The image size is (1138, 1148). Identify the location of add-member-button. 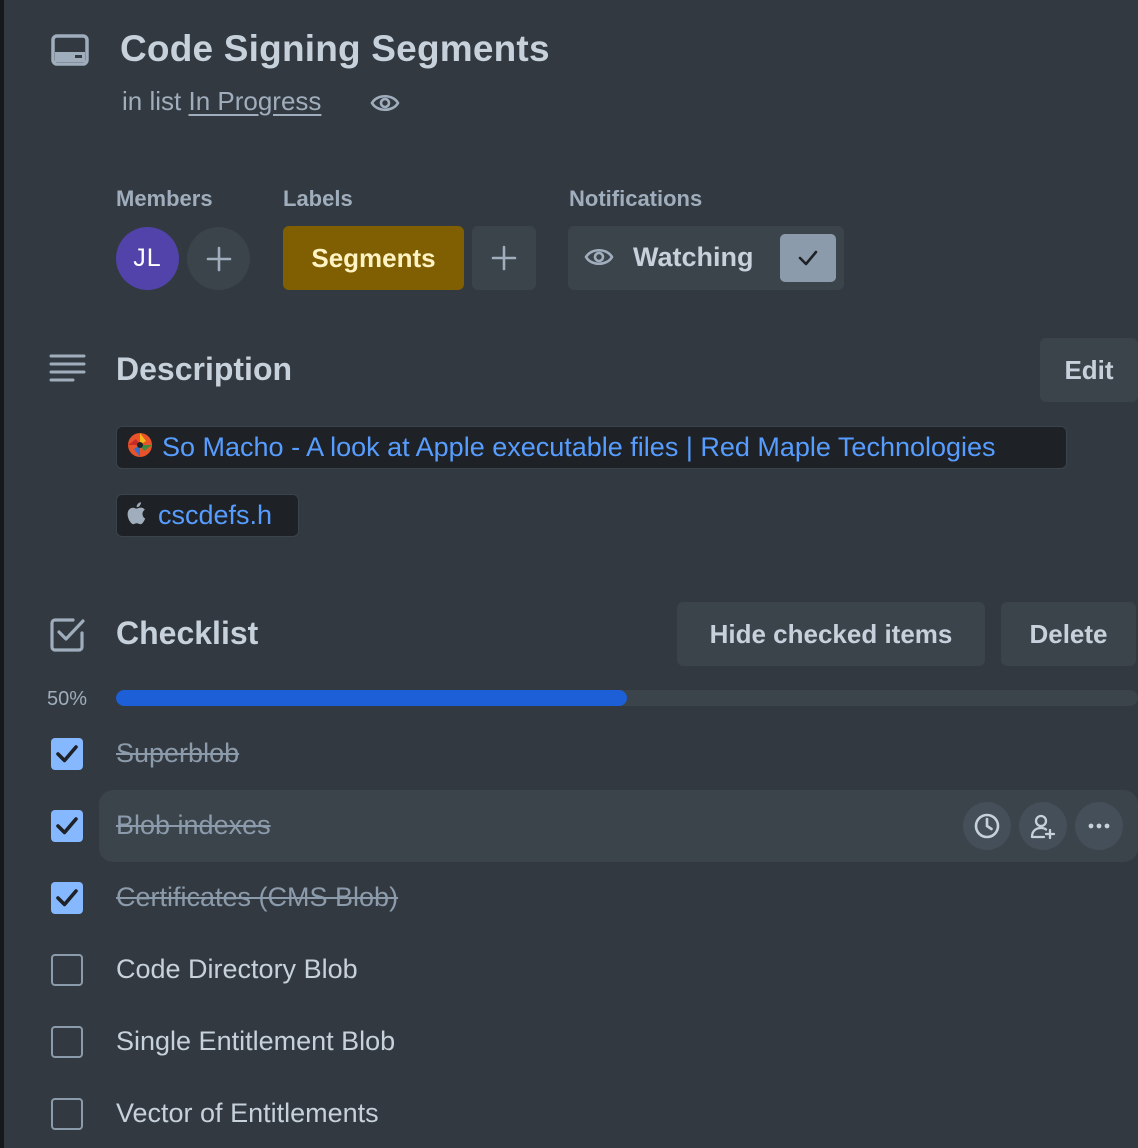
(218, 258).